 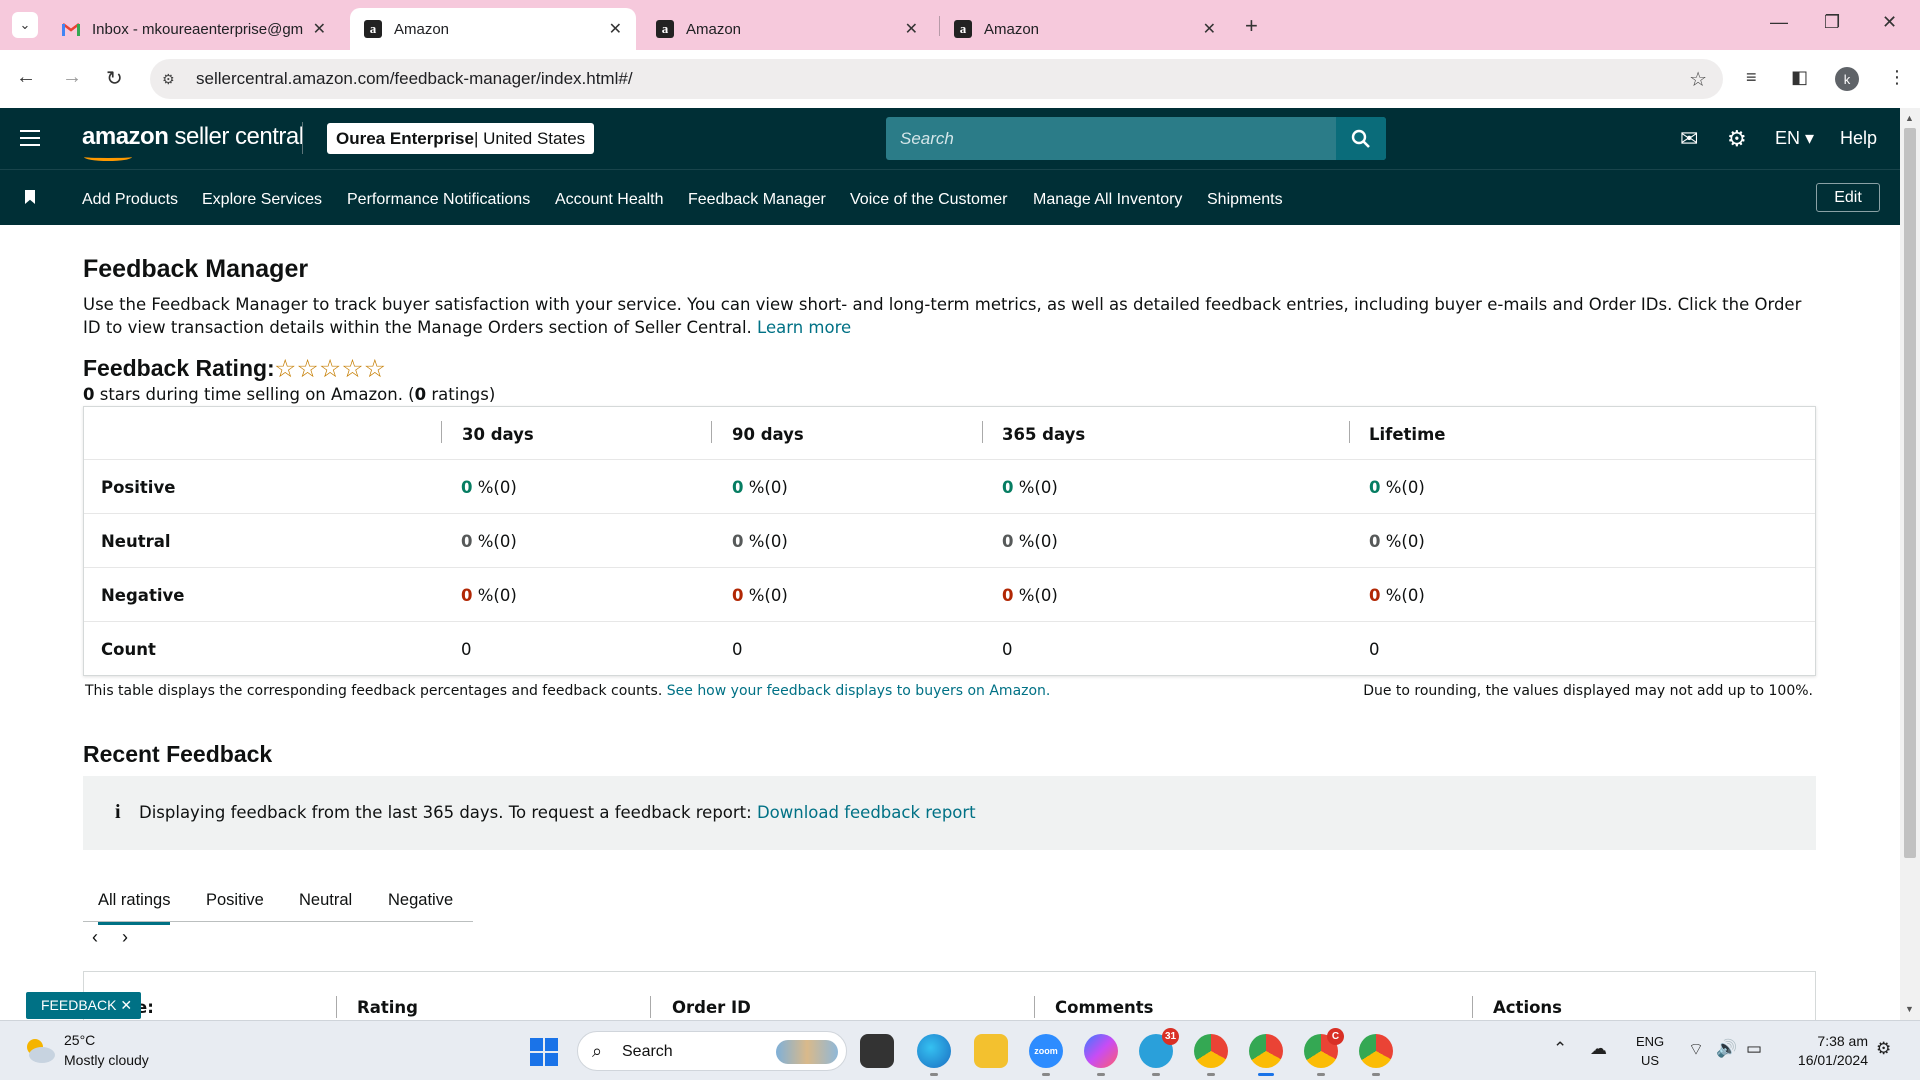 I want to click on chrome-profile-1-icon, so click(x=1211, y=1055).